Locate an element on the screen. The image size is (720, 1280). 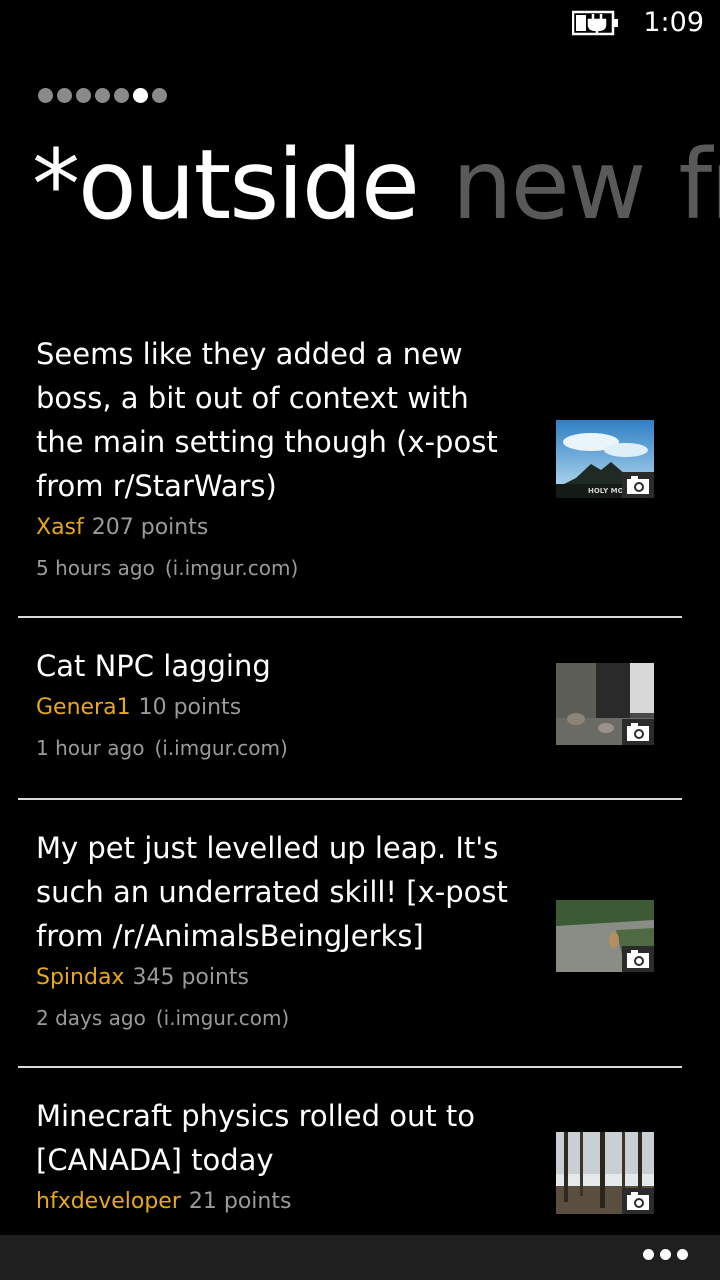
post-author: Spindax is located at coordinates (80, 977).